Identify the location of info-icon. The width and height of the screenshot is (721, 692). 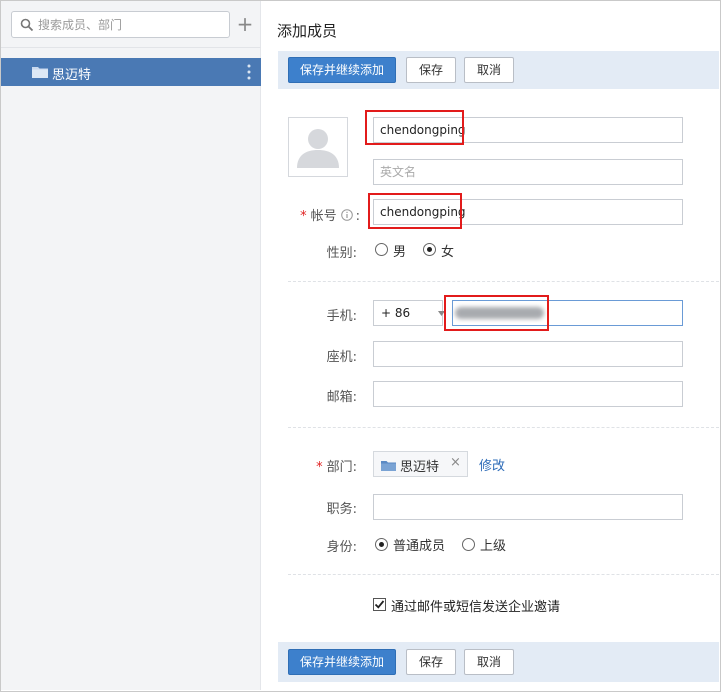
(346, 215).